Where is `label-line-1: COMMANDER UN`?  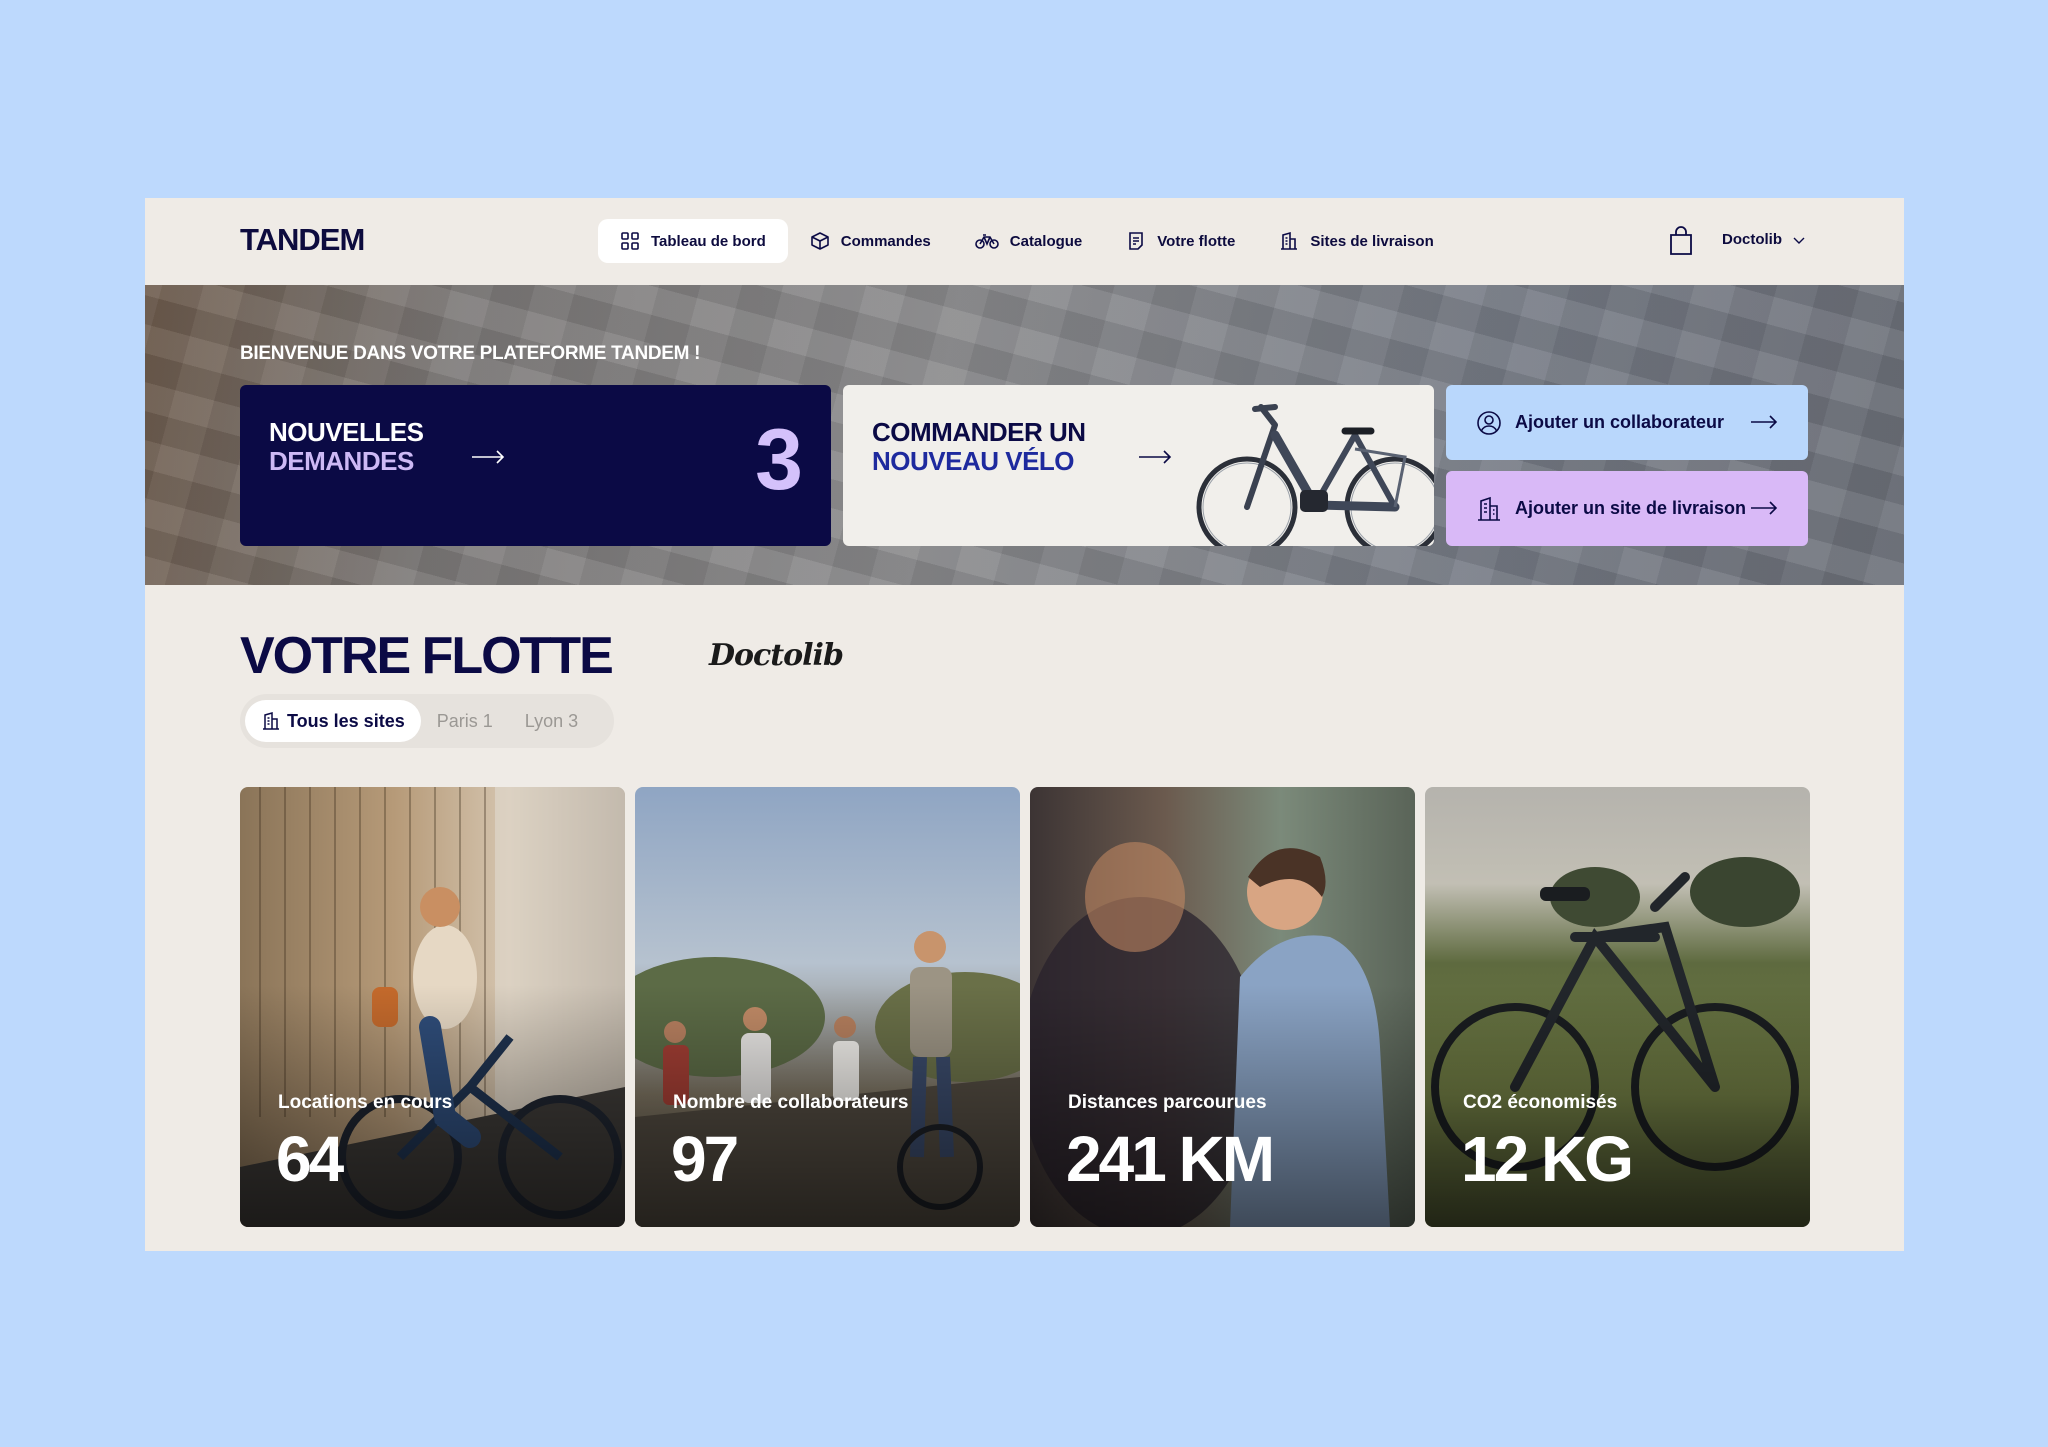 label-line-1: COMMANDER UN is located at coordinates (979, 432).